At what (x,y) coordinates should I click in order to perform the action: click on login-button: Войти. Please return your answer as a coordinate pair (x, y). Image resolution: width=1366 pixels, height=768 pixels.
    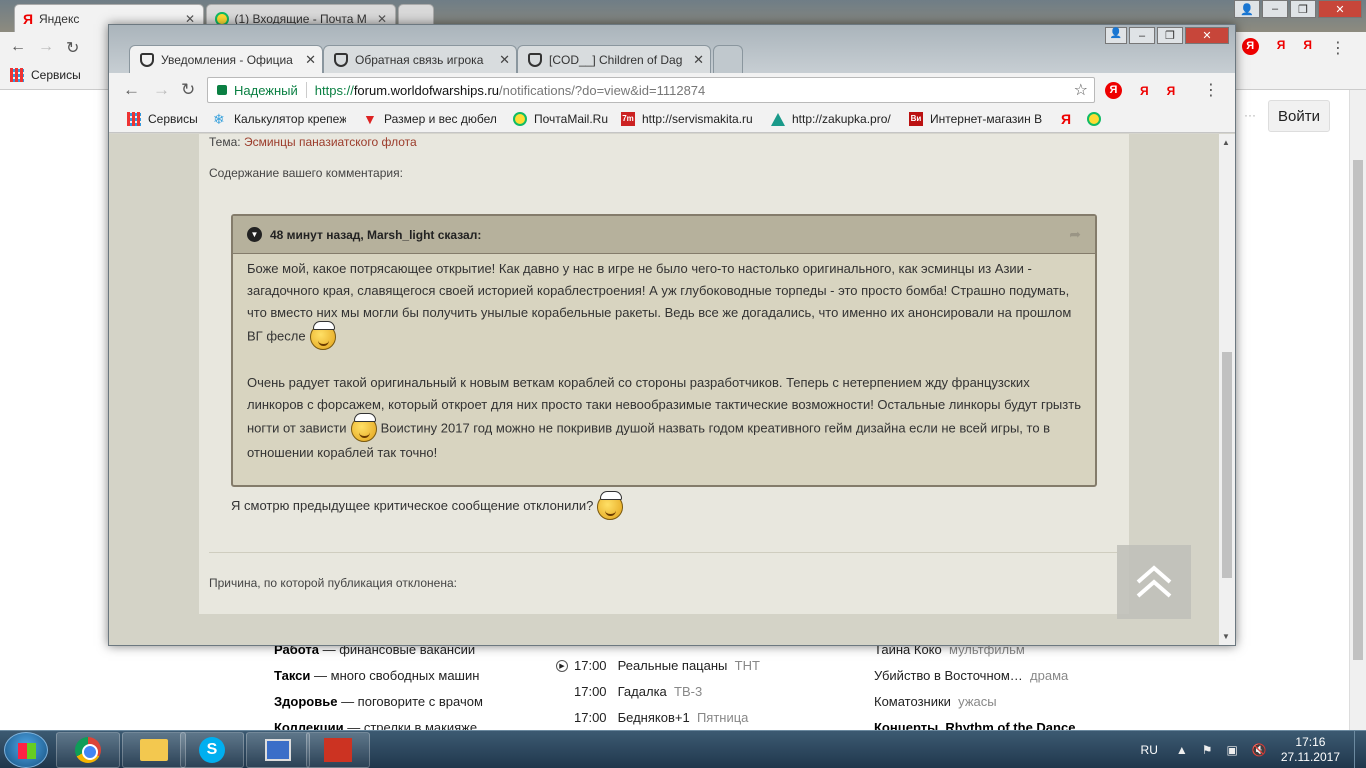
    Looking at the image, I should click on (1299, 116).